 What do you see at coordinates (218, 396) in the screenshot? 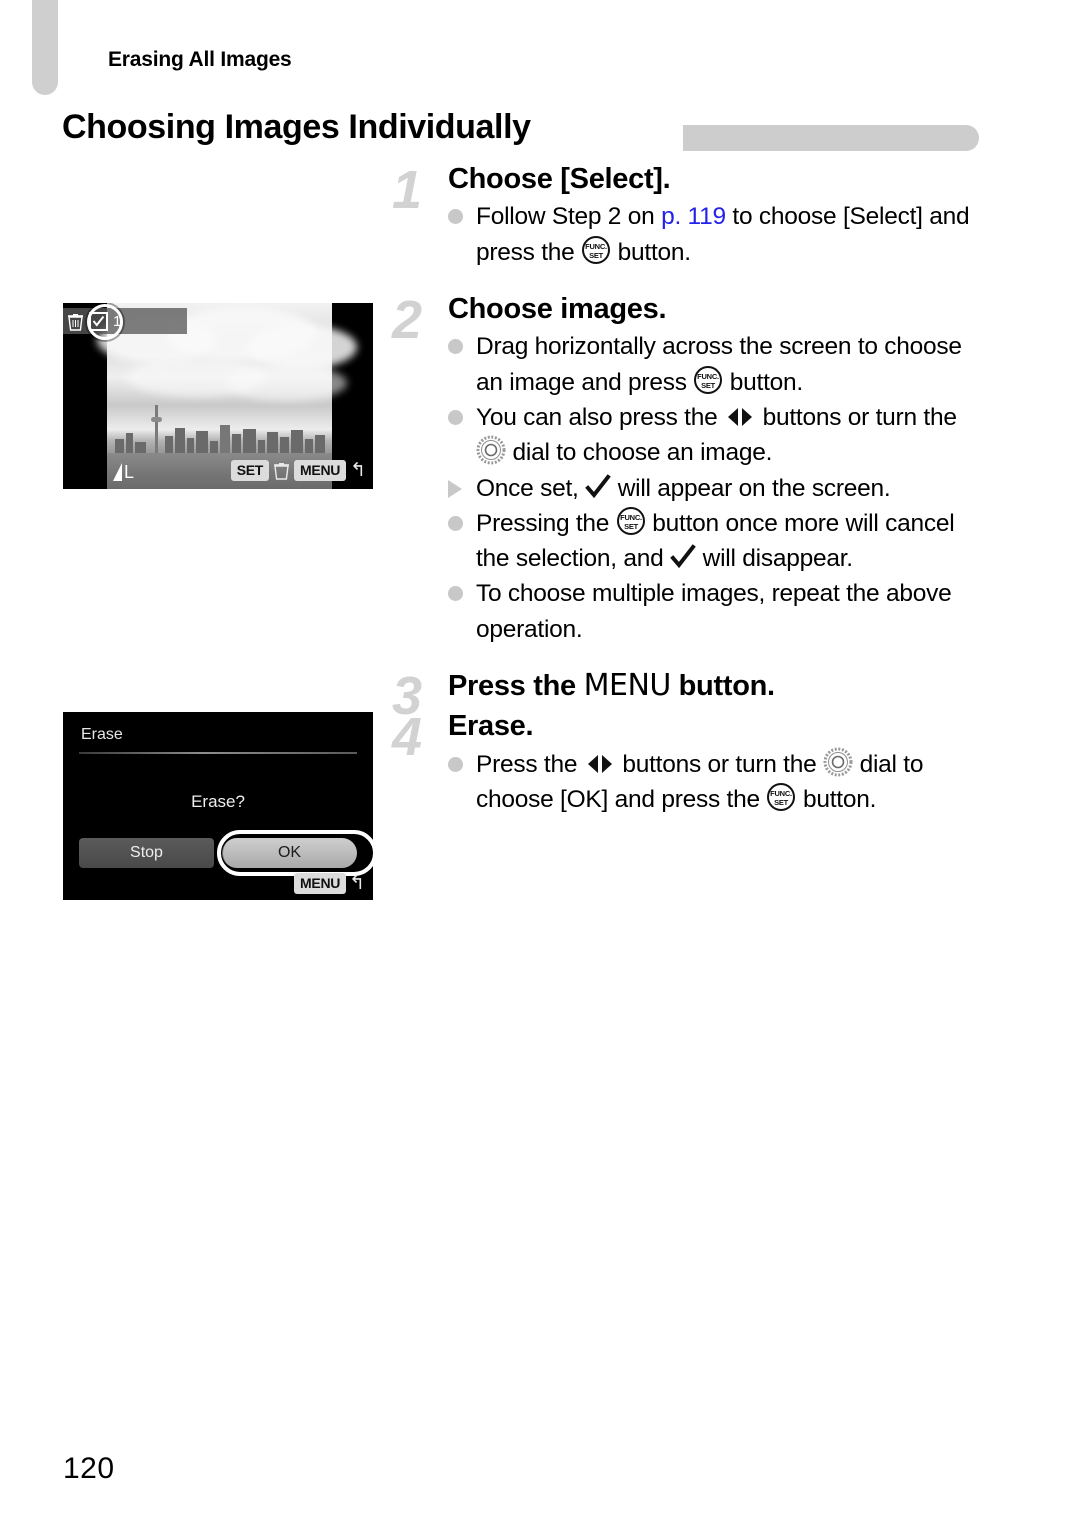
I see `image-select-screen: 1 L SET MENU ↰` at bounding box center [218, 396].